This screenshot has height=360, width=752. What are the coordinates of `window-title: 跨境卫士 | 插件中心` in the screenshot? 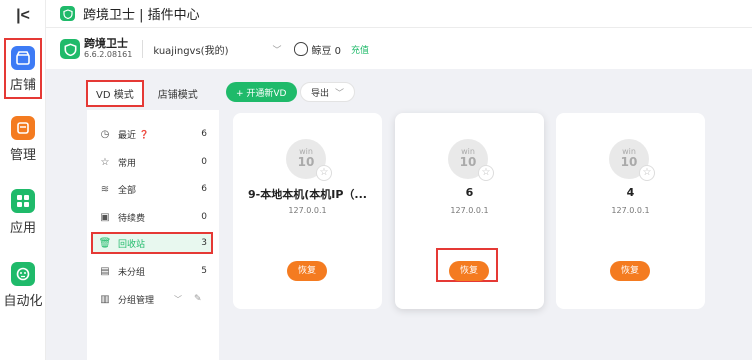 It's located at (141, 15).